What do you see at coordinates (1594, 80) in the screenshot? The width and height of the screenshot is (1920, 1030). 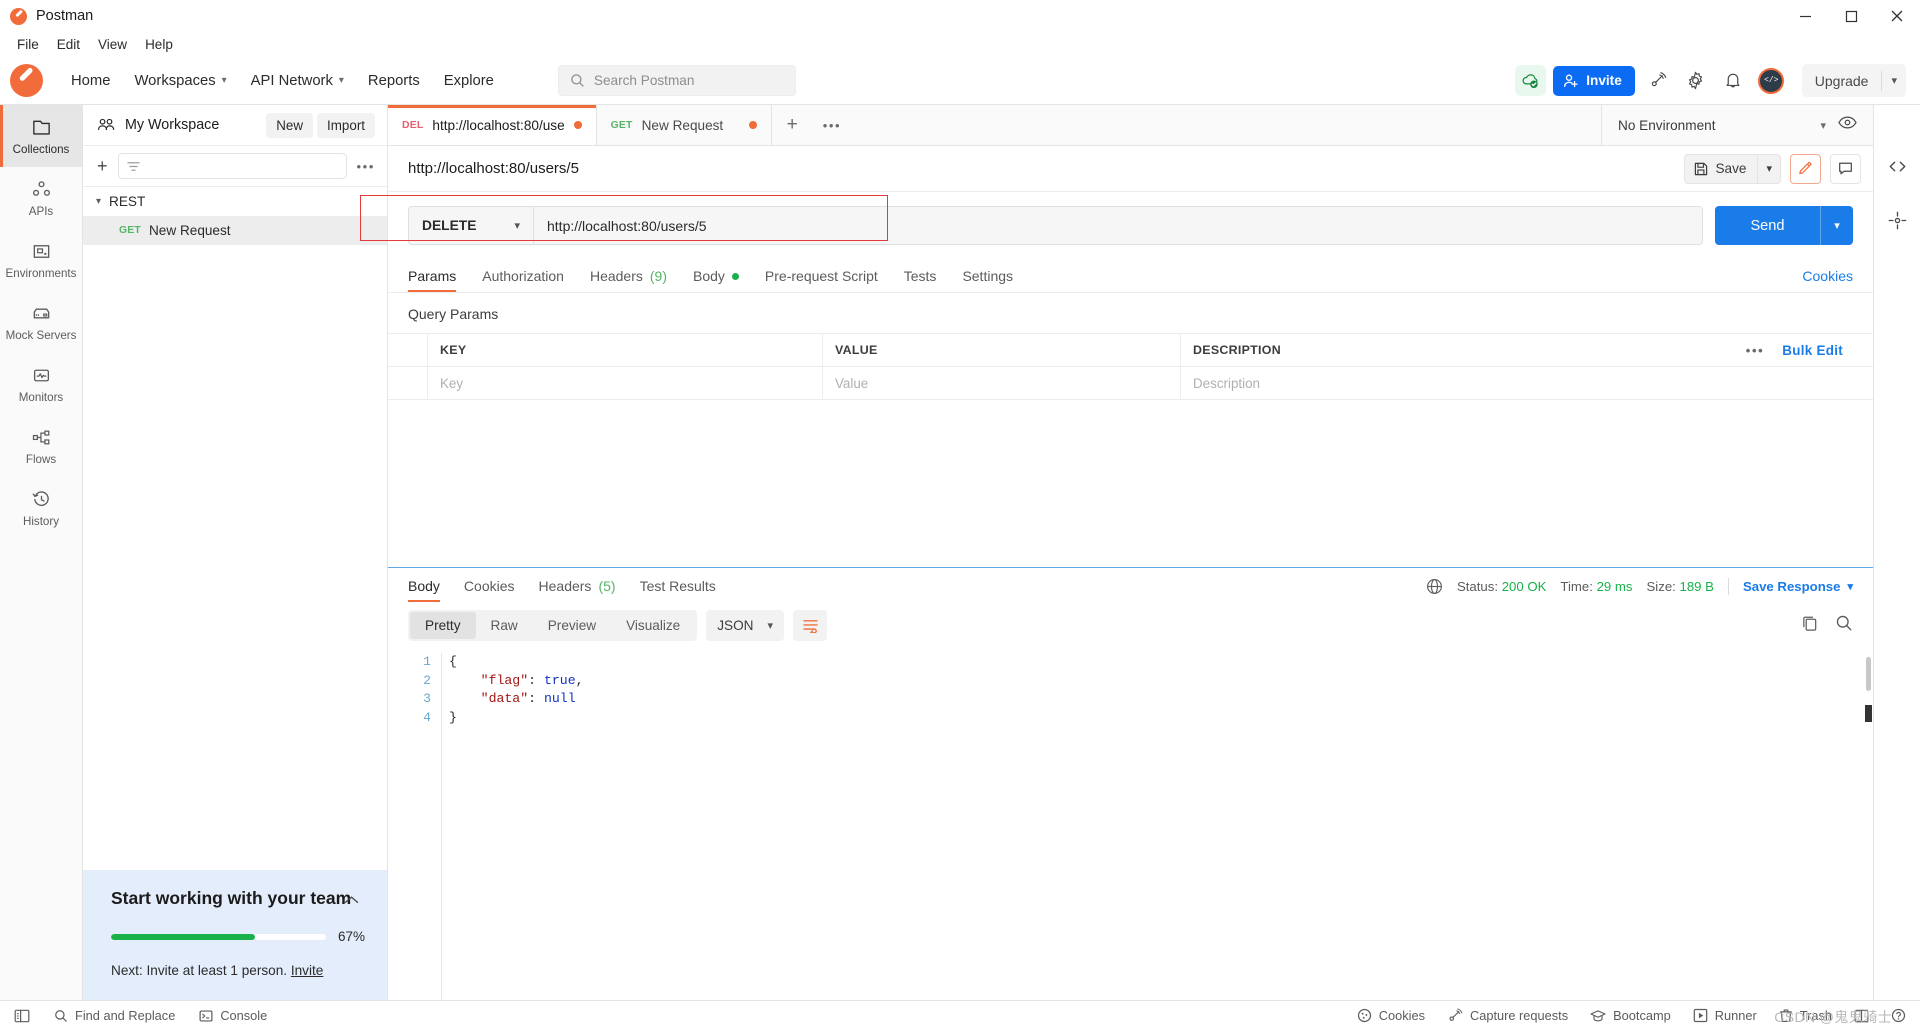 I see `invite-button: Invite` at bounding box center [1594, 80].